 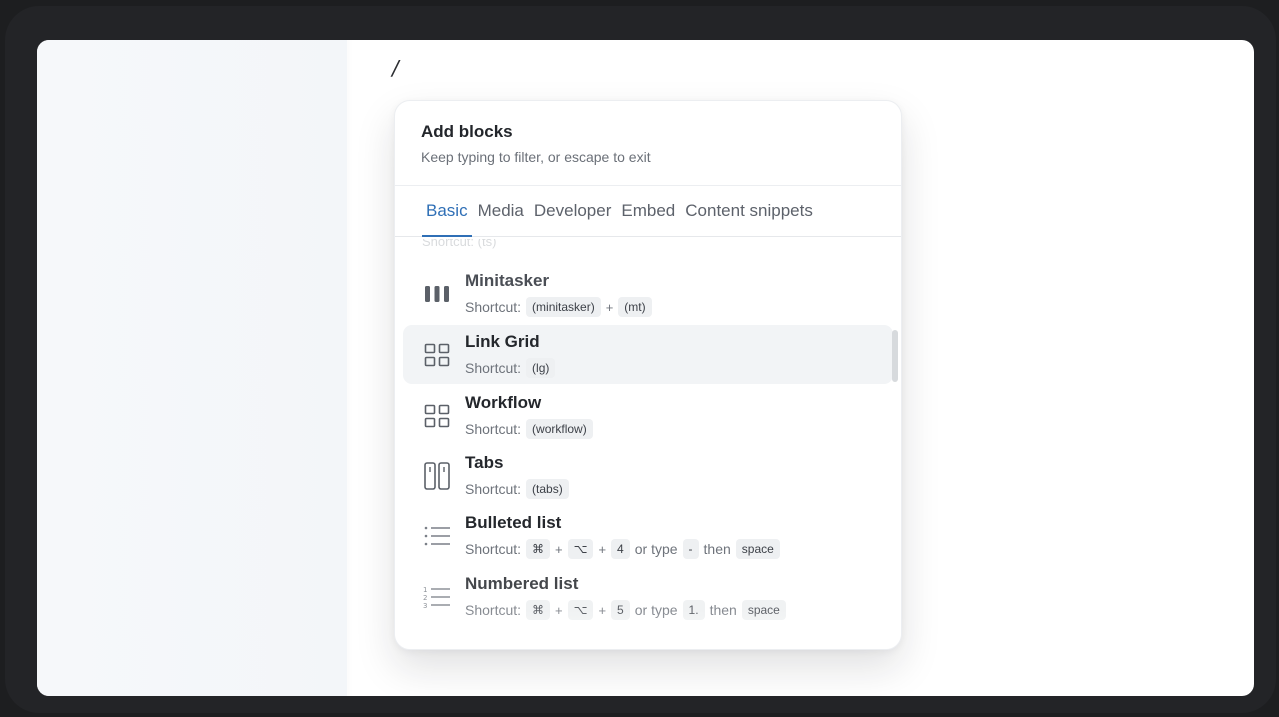 What do you see at coordinates (467, 131) in the screenshot?
I see `menu-title: Add blocks` at bounding box center [467, 131].